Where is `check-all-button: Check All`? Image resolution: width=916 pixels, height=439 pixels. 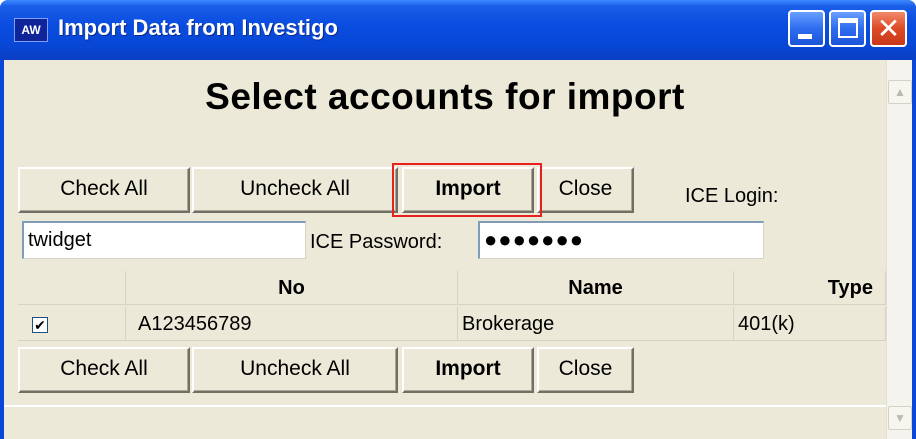 check-all-button: Check All is located at coordinates (104, 190).